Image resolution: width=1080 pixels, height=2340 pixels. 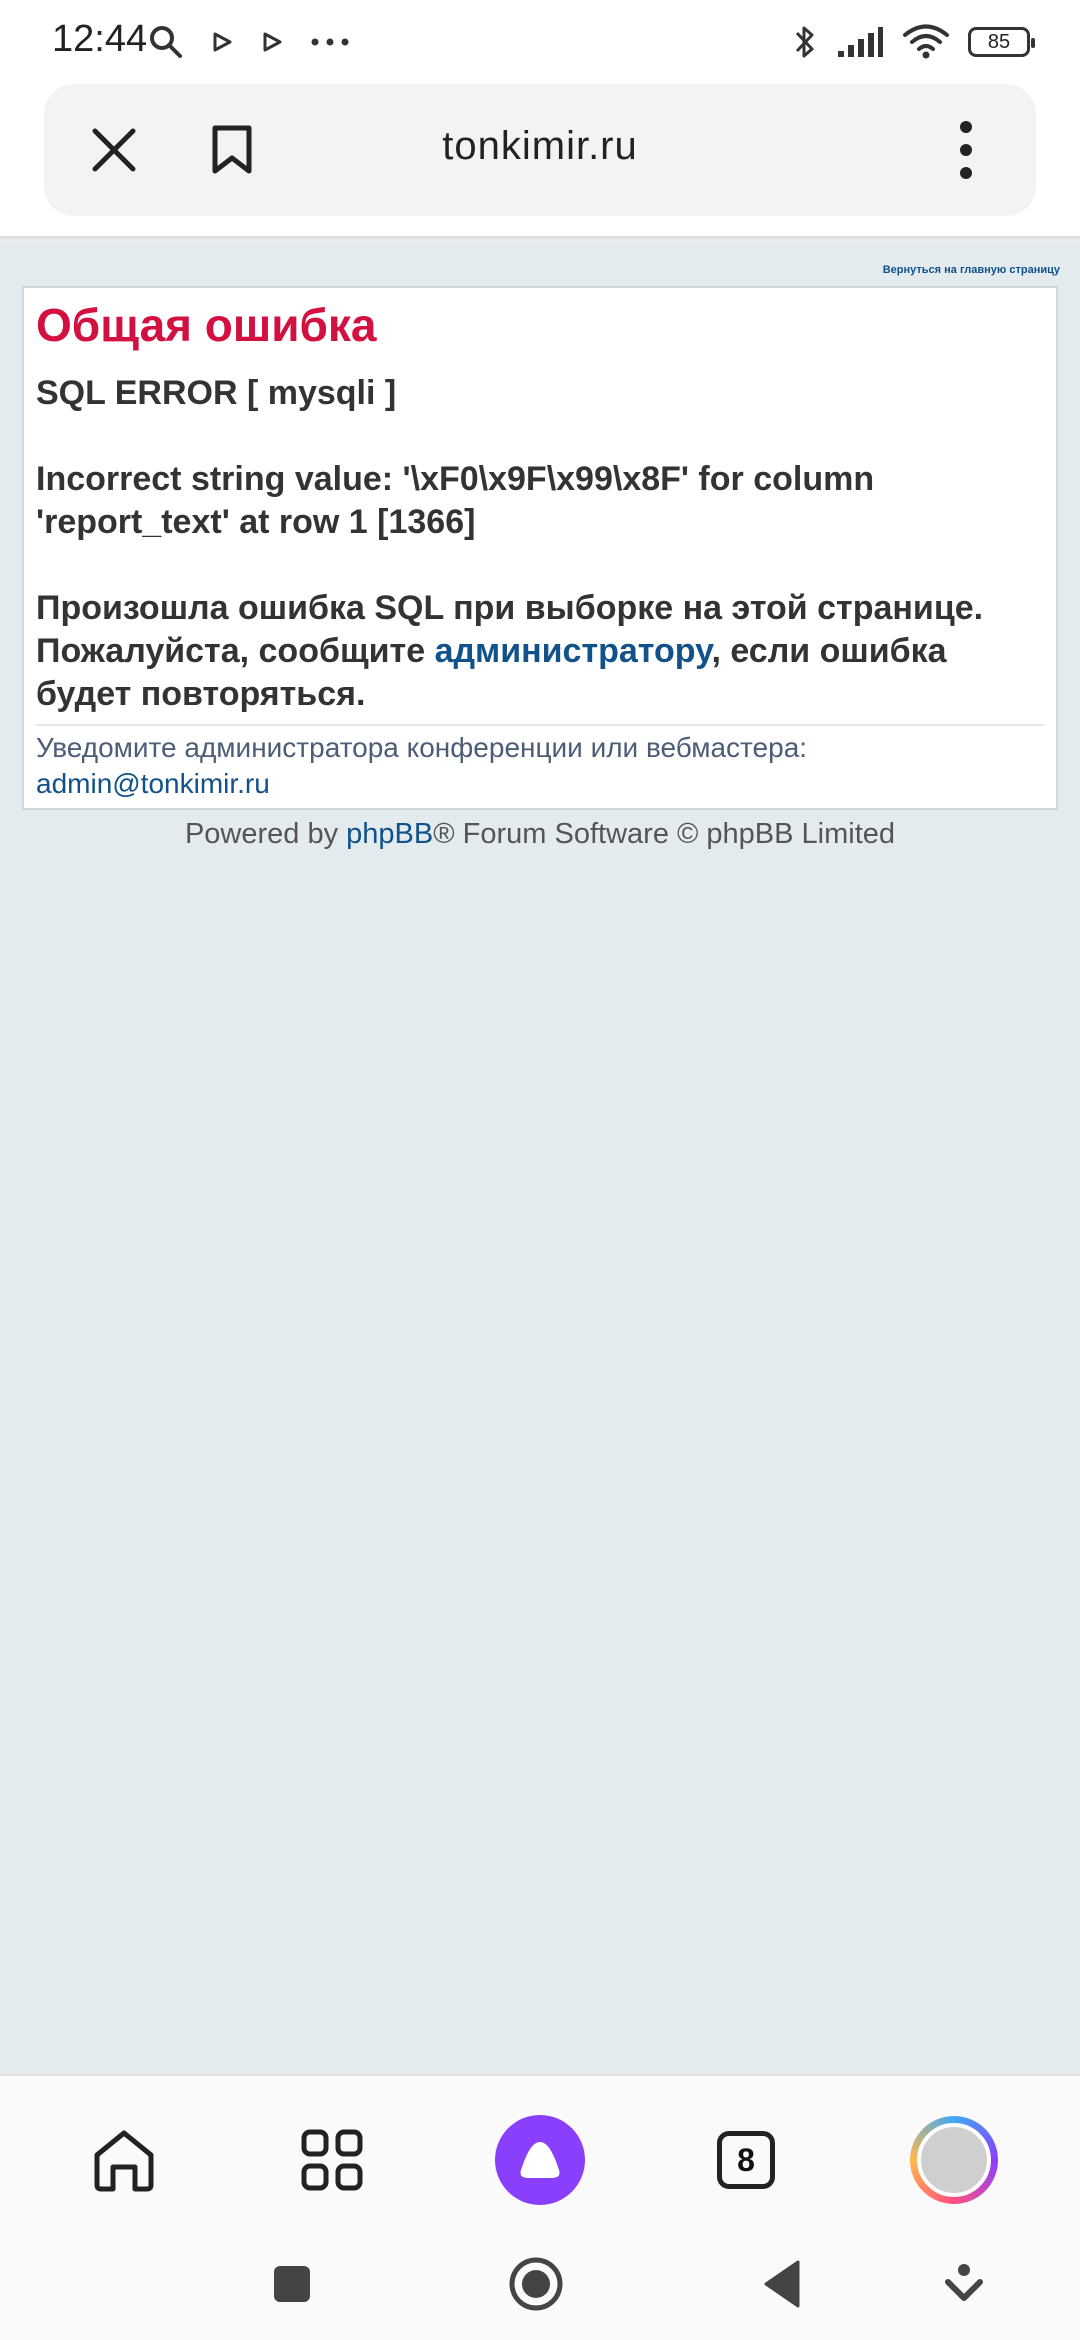 I want to click on circle-home-icon, so click(x=536, y=2284).